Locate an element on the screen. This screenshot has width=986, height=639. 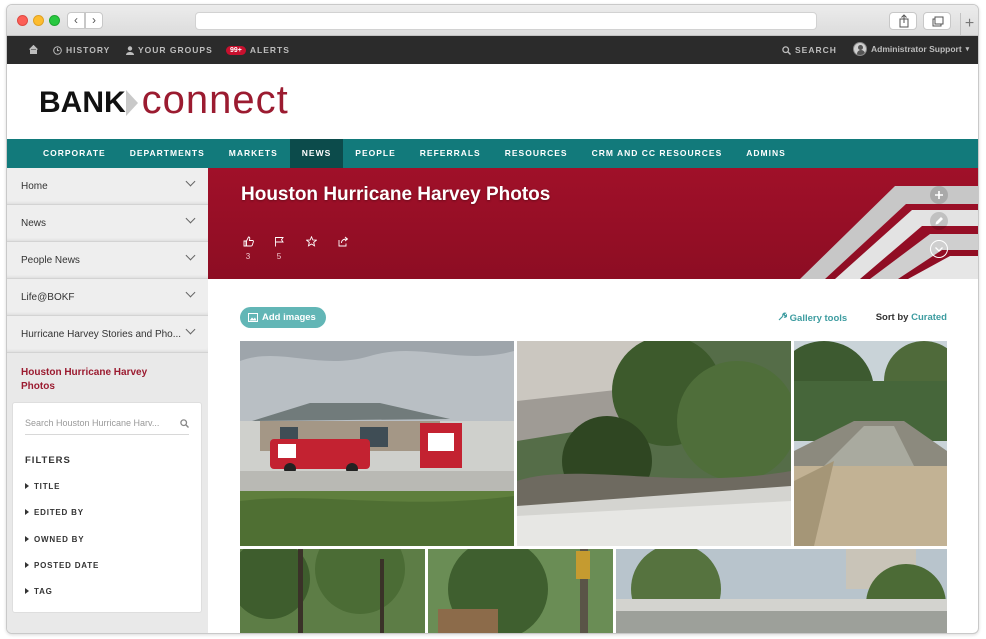
search-label: SEARCH is located at coordinates (816, 50).